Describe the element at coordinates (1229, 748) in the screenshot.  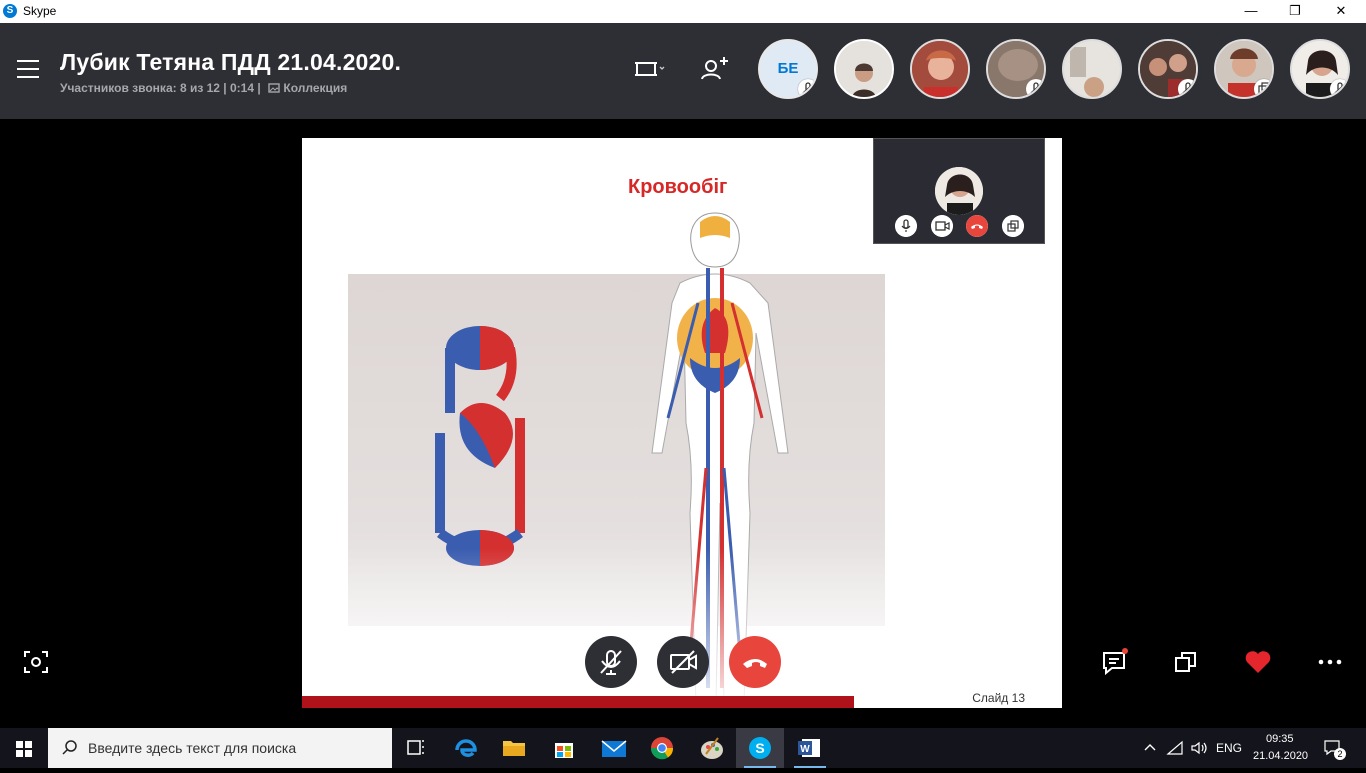
I see `input-language: ENG` at that location.